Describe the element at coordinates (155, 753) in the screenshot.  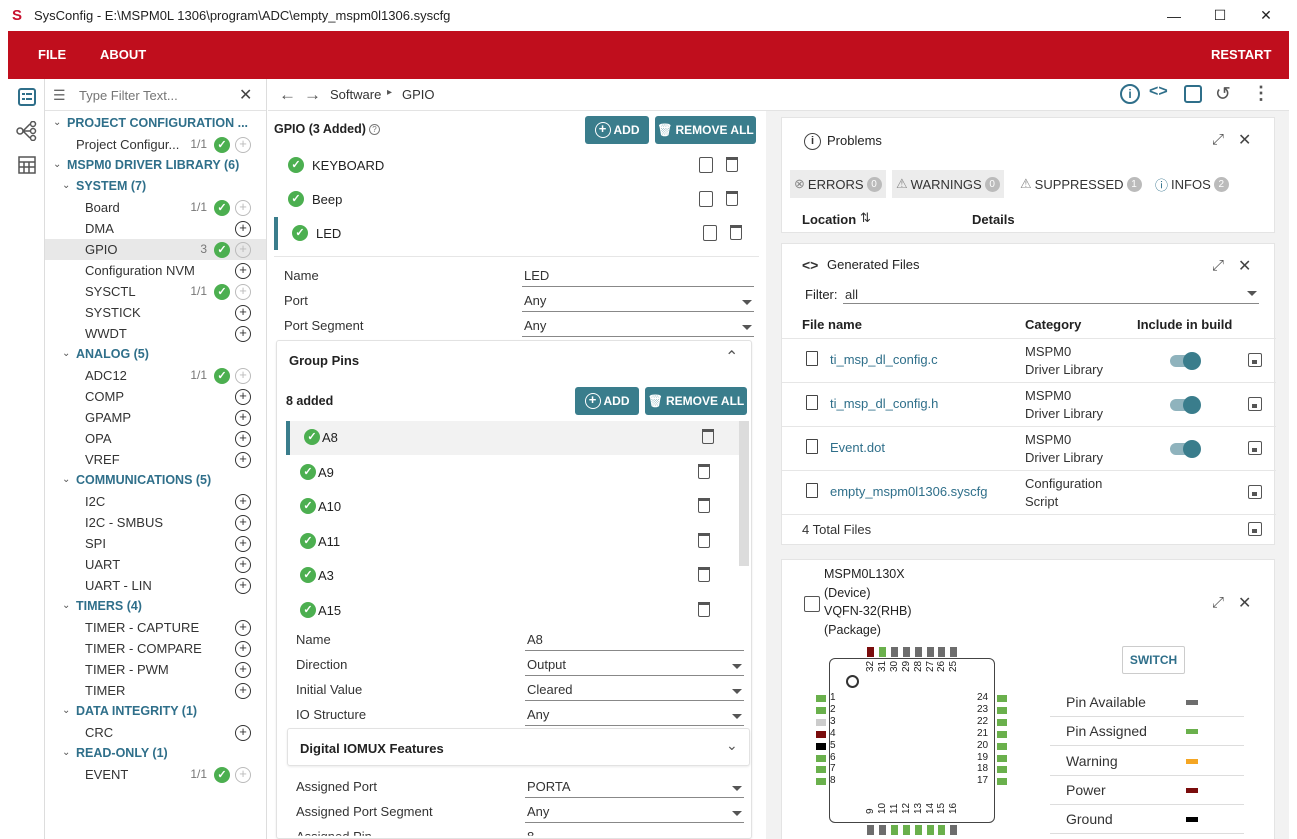
I see `tree-category: ⌄ READ-ONLY (1)` at that location.